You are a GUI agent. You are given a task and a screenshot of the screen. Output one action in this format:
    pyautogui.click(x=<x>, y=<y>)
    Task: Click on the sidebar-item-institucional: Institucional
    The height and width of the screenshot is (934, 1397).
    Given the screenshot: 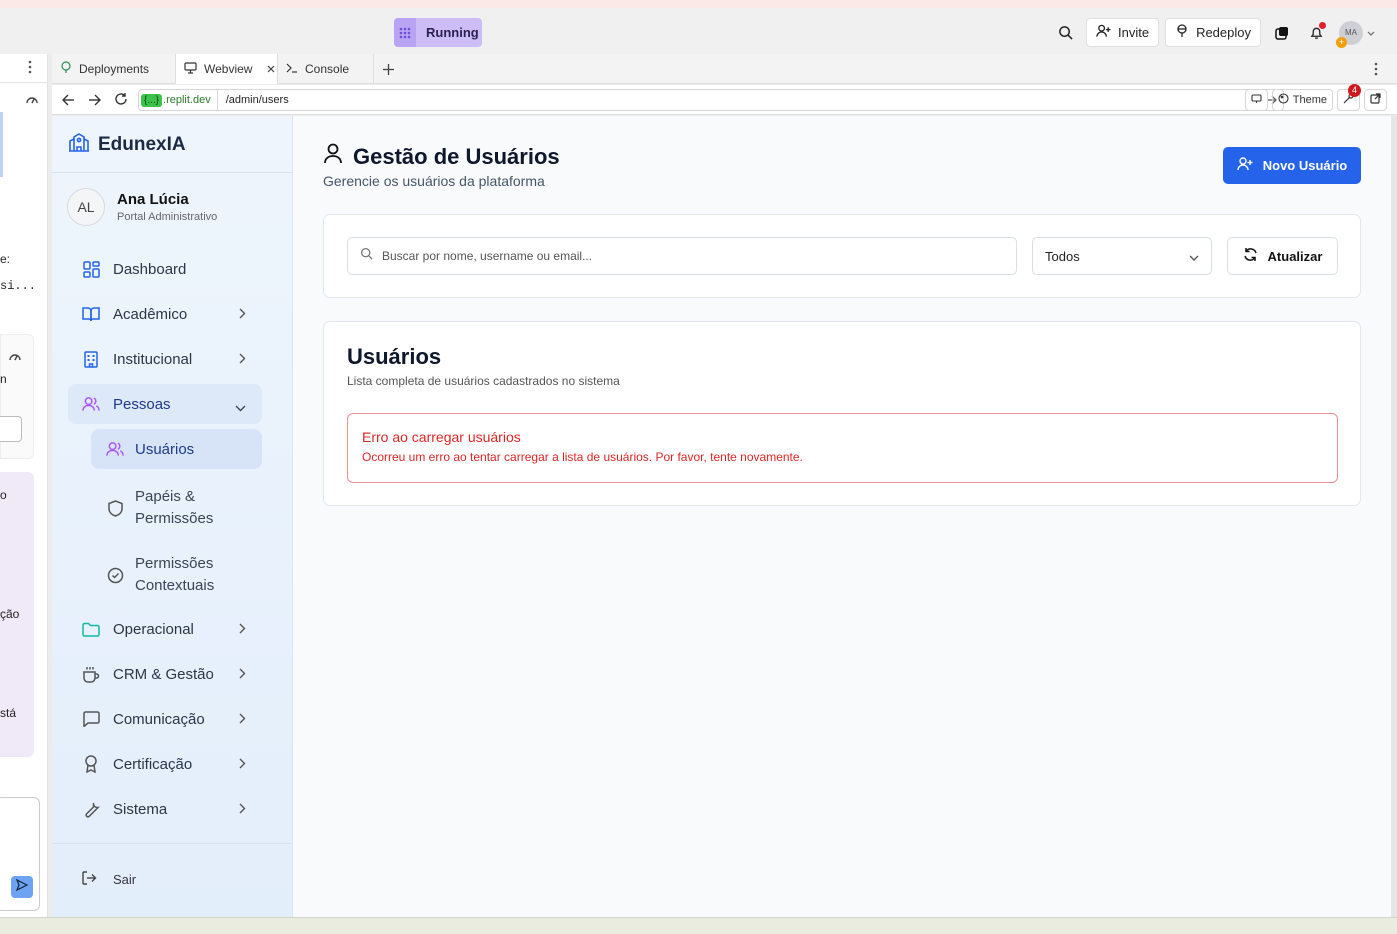 What is the action you would take?
    pyautogui.click(x=165, y=359)
    